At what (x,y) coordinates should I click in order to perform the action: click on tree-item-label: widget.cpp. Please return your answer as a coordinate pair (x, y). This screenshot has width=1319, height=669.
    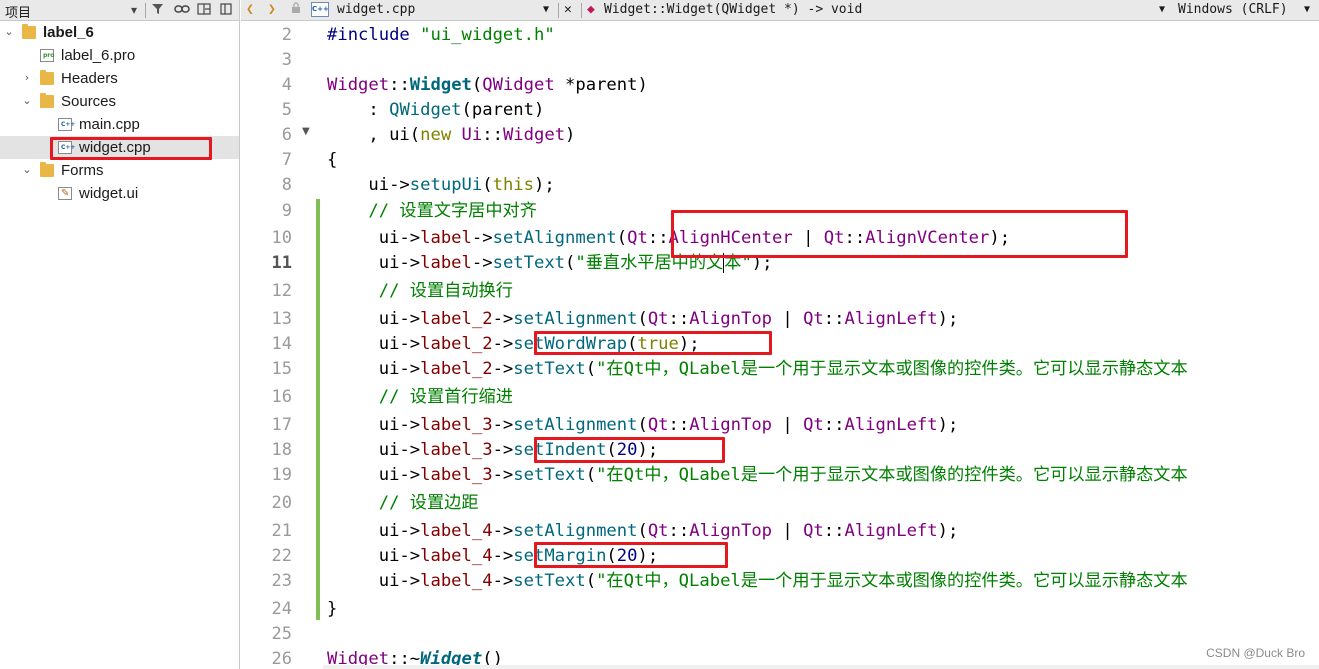
    Looking at the image, I should click on (115, 147).